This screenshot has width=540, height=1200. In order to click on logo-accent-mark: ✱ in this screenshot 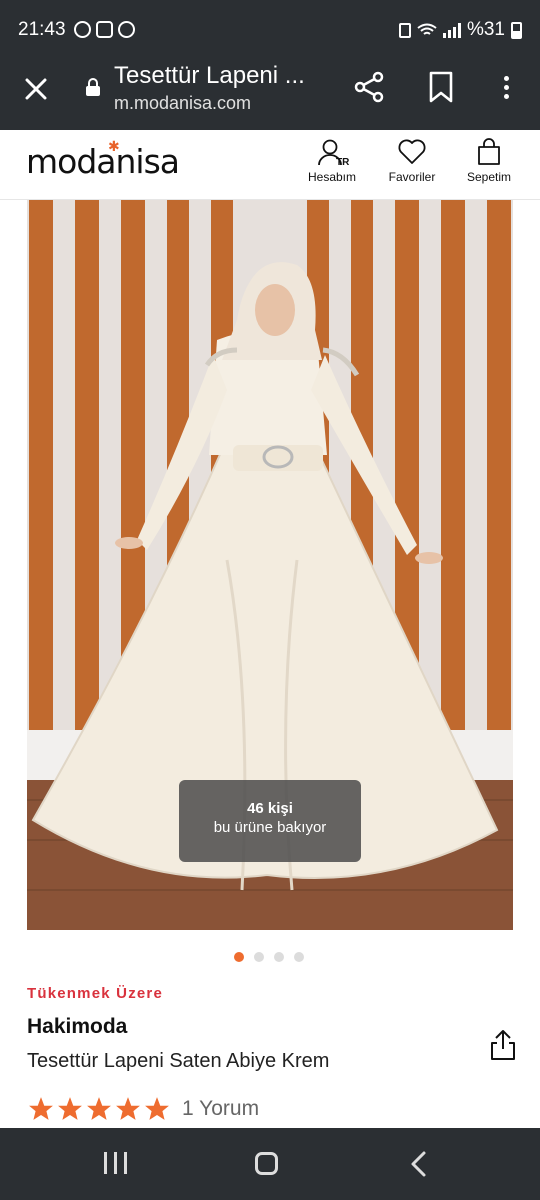, I will do `click(114, 146)`.